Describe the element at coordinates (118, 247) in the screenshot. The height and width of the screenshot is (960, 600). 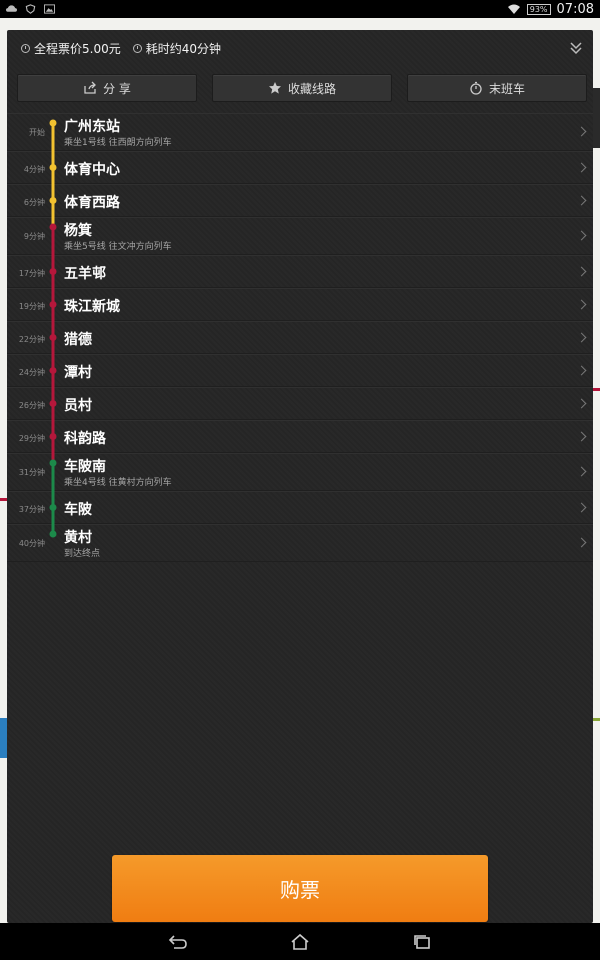
I see `stop-note: 乘坐5号线 往文冲方向列车` at that location.